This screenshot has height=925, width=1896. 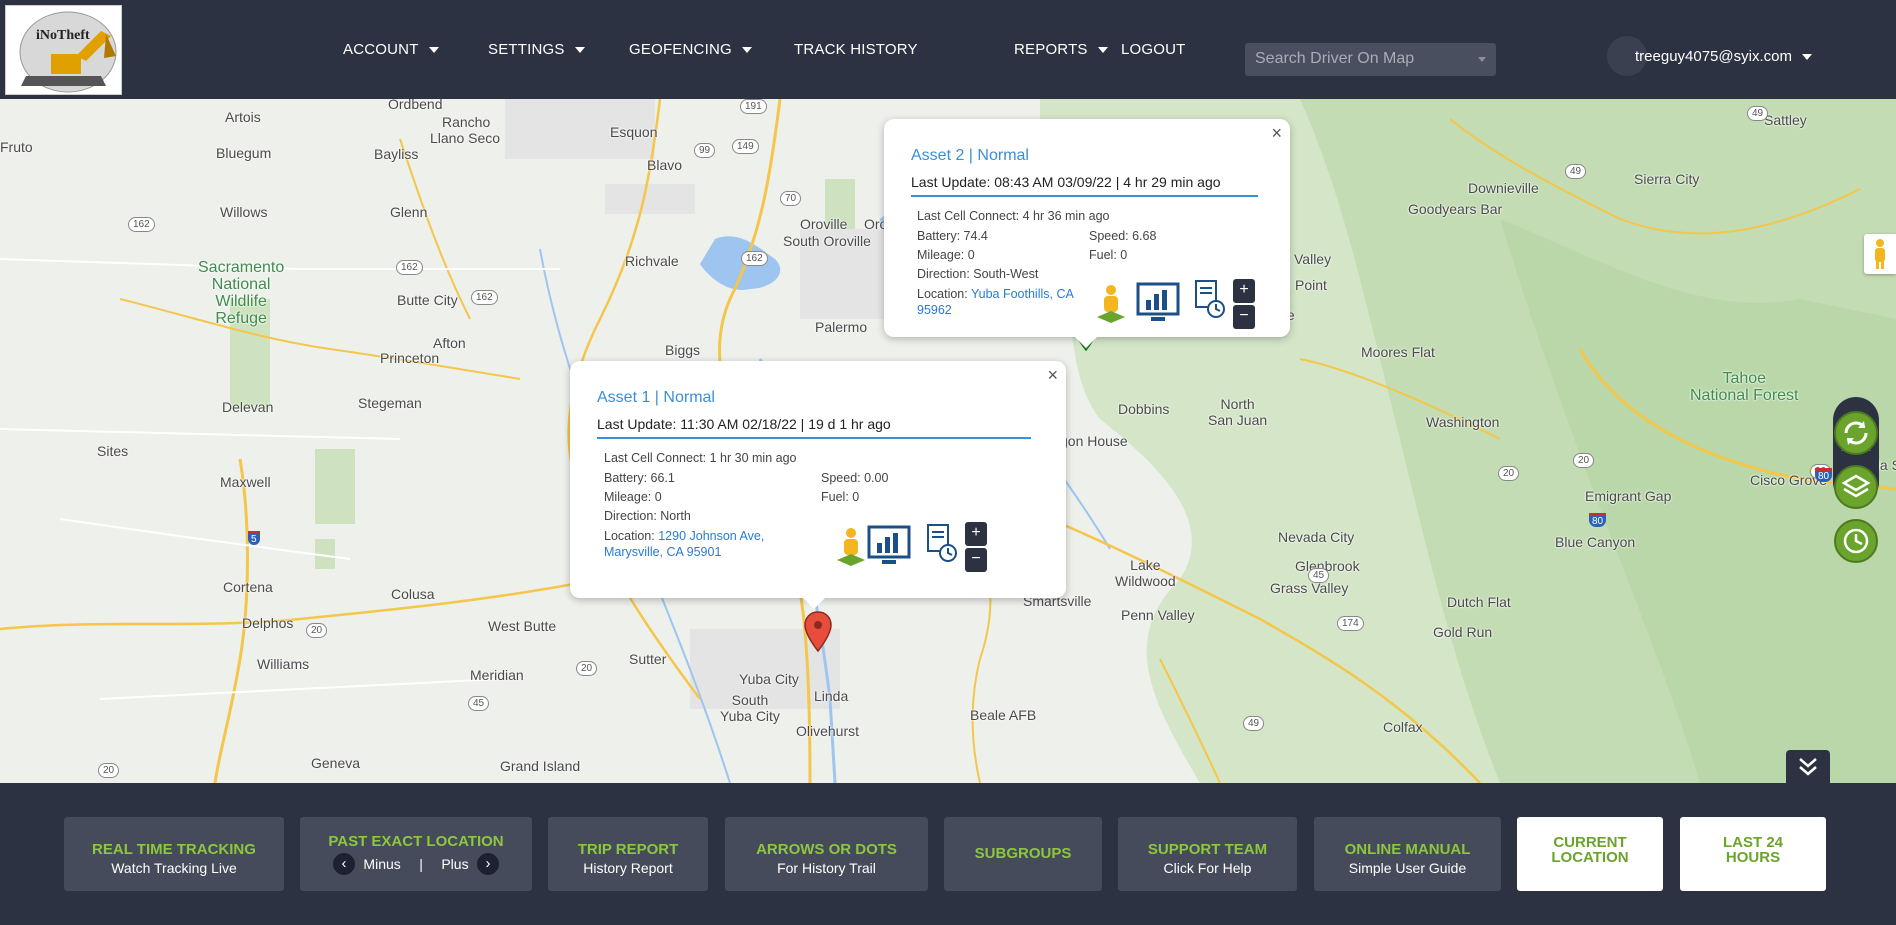 What do you see at coordinates (1313, 259) in the screenshot?
I see `place-label: Valley` at bounding box center [1313, 259].